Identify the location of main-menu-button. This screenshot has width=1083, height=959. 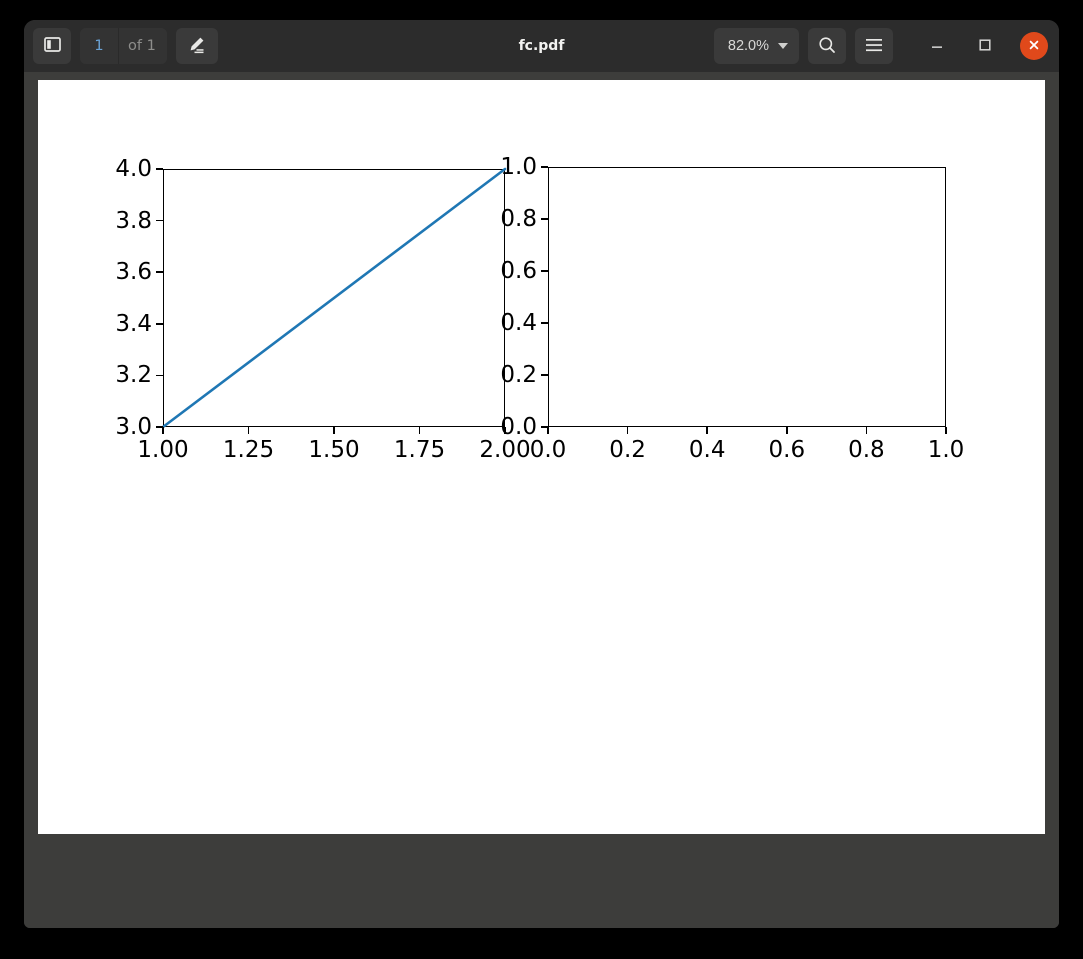
(874, 46).